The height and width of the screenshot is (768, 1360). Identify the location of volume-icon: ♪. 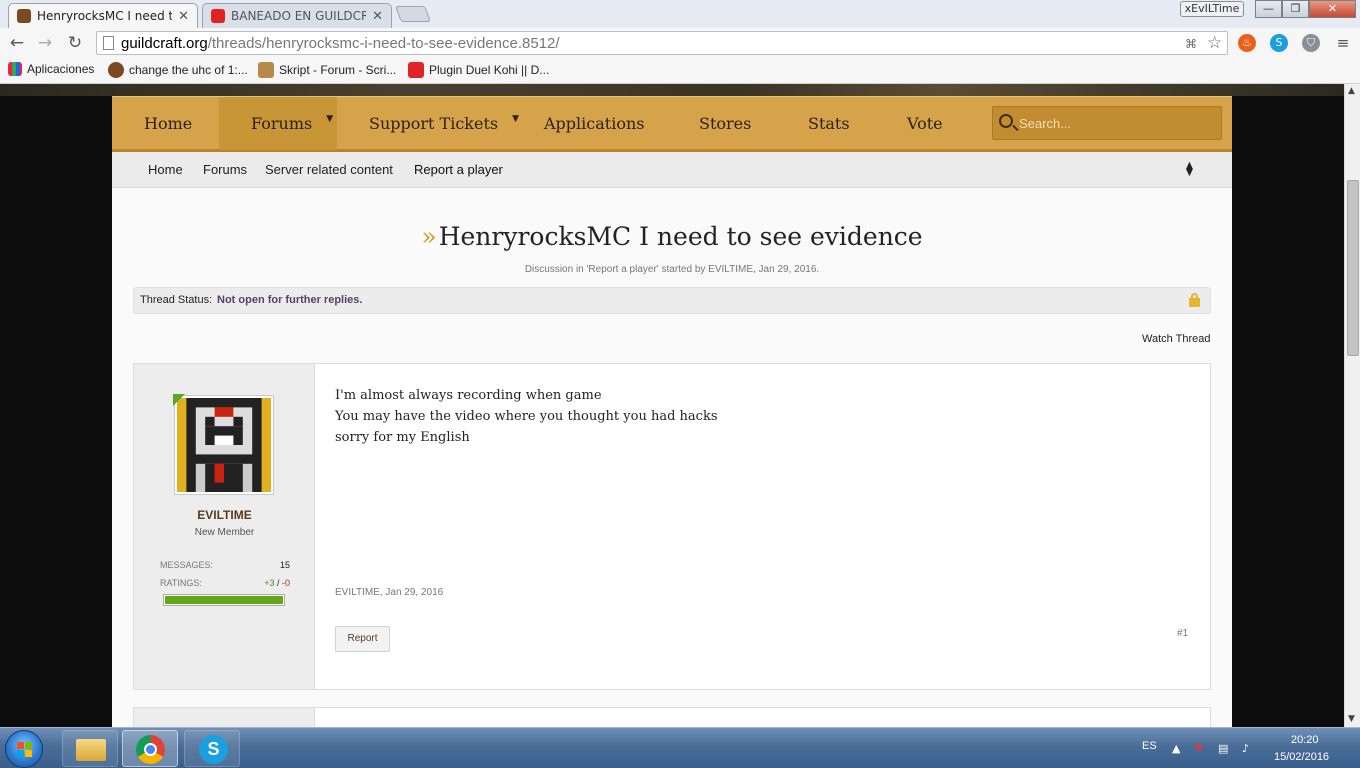
(1248, 748).